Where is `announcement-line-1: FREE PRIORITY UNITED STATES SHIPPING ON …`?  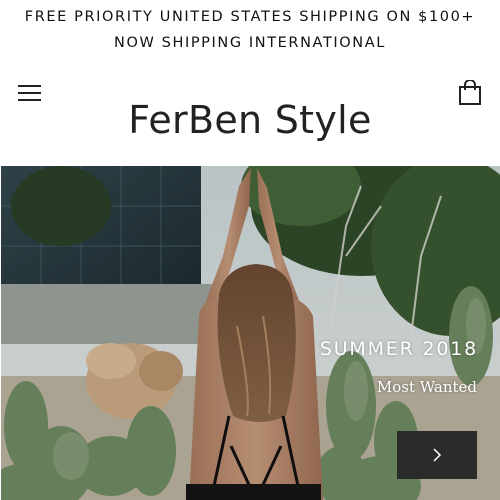
announcement-line-1: FREE PRIORITY UNITED STATES SHIPPING ON … is located at coordinates (250, 17).